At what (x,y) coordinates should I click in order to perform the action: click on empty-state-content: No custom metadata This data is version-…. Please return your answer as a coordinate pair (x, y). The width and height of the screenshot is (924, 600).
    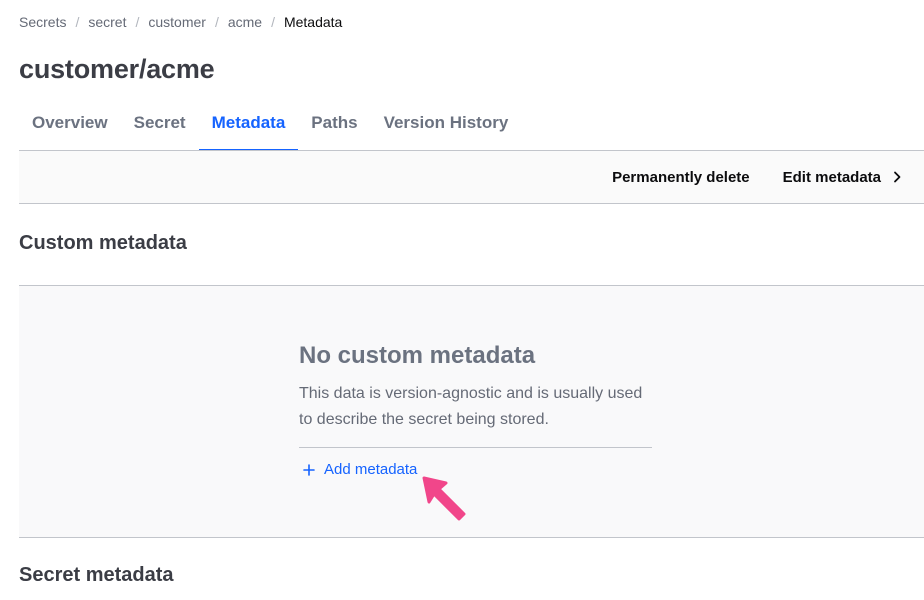
    Looking at the image, I should click on (475, 411).